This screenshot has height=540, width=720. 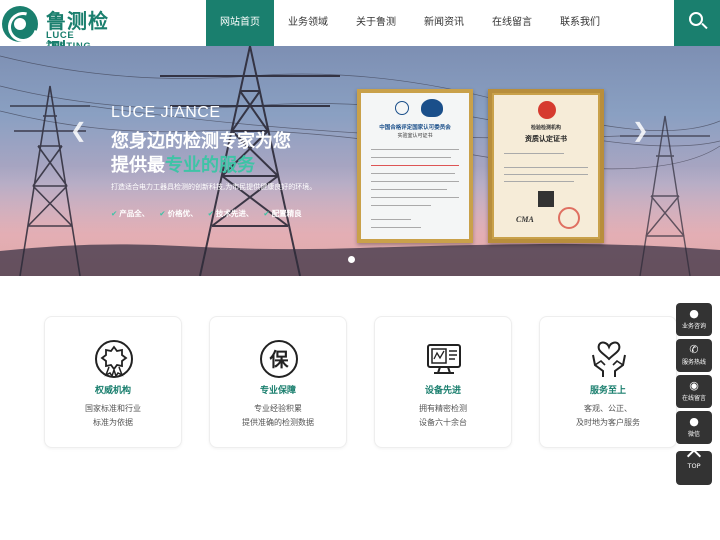 What do you see at coordinates (546, 166) in the screenshot?
I see `cma-certificate: 检验检测机构 资质认定证书 CMA` at bounding box center [546, 166].